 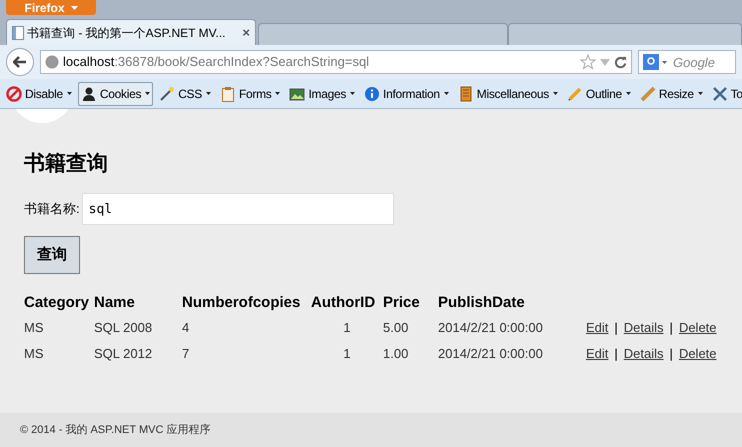 What do you see at coordinates (238, 209) in the screenshot?
I see `search-input: sql` at bounding box center [238, 209].